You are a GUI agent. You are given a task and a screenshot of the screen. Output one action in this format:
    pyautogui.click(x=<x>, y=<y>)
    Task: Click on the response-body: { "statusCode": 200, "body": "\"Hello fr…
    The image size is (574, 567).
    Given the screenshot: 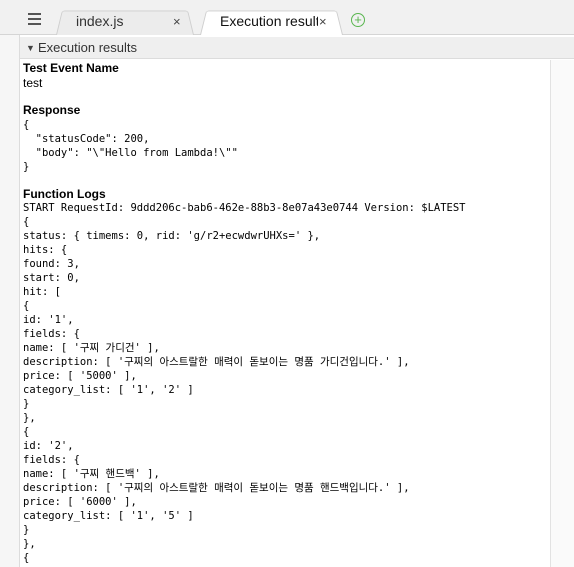 What is the action you would take?
    pyautogui.click(x=130, y=146)
    